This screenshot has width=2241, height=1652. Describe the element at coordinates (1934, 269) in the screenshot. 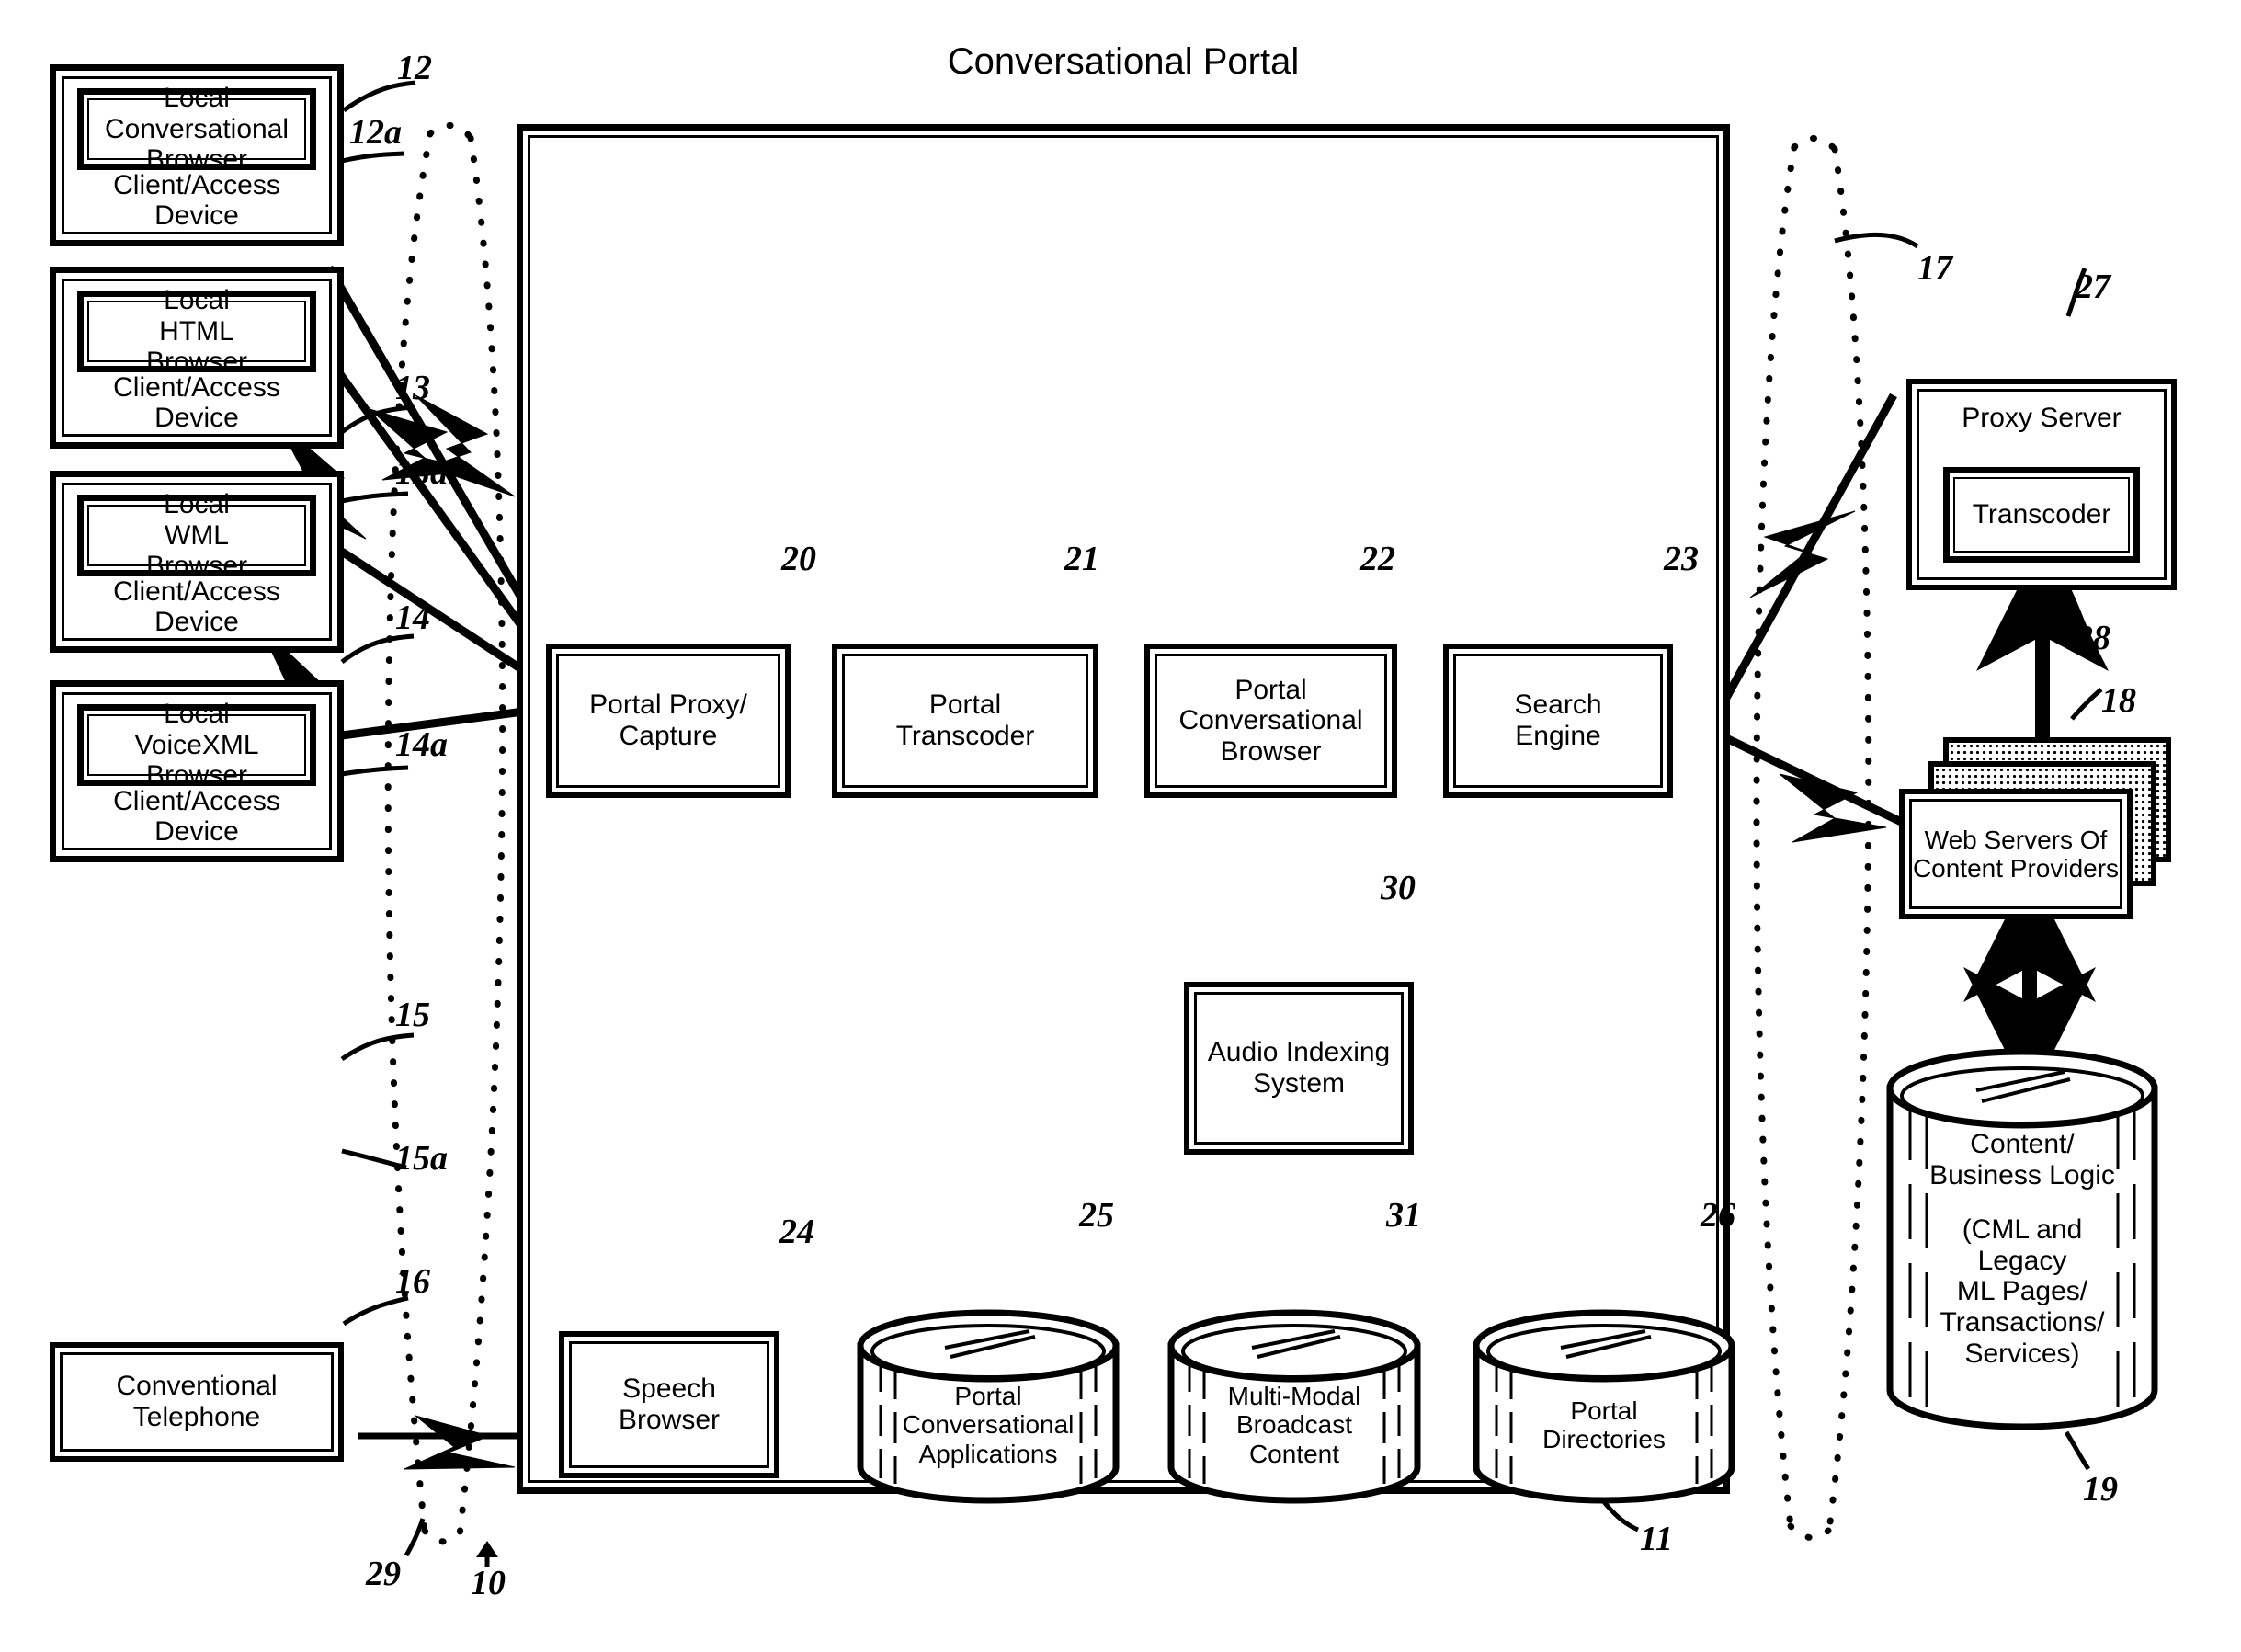

I see `ref-17: 17` at that location.